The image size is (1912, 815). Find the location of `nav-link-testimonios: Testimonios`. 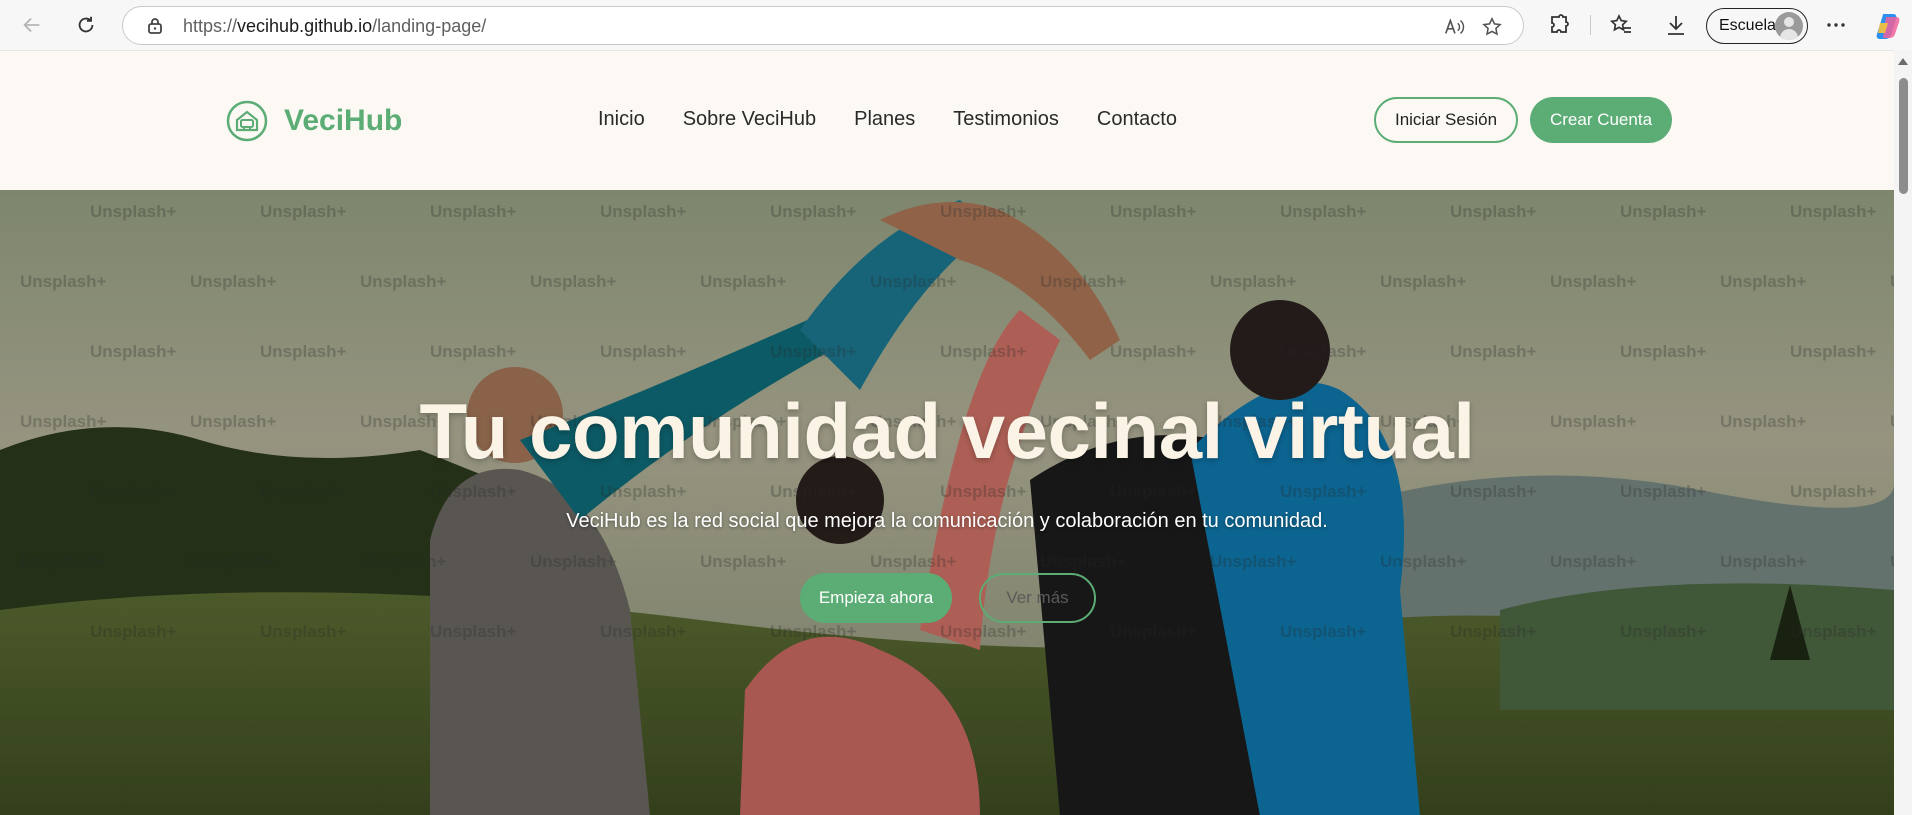

nav-link-testimonios: Testimonios is located at coordinates (1006, 119).